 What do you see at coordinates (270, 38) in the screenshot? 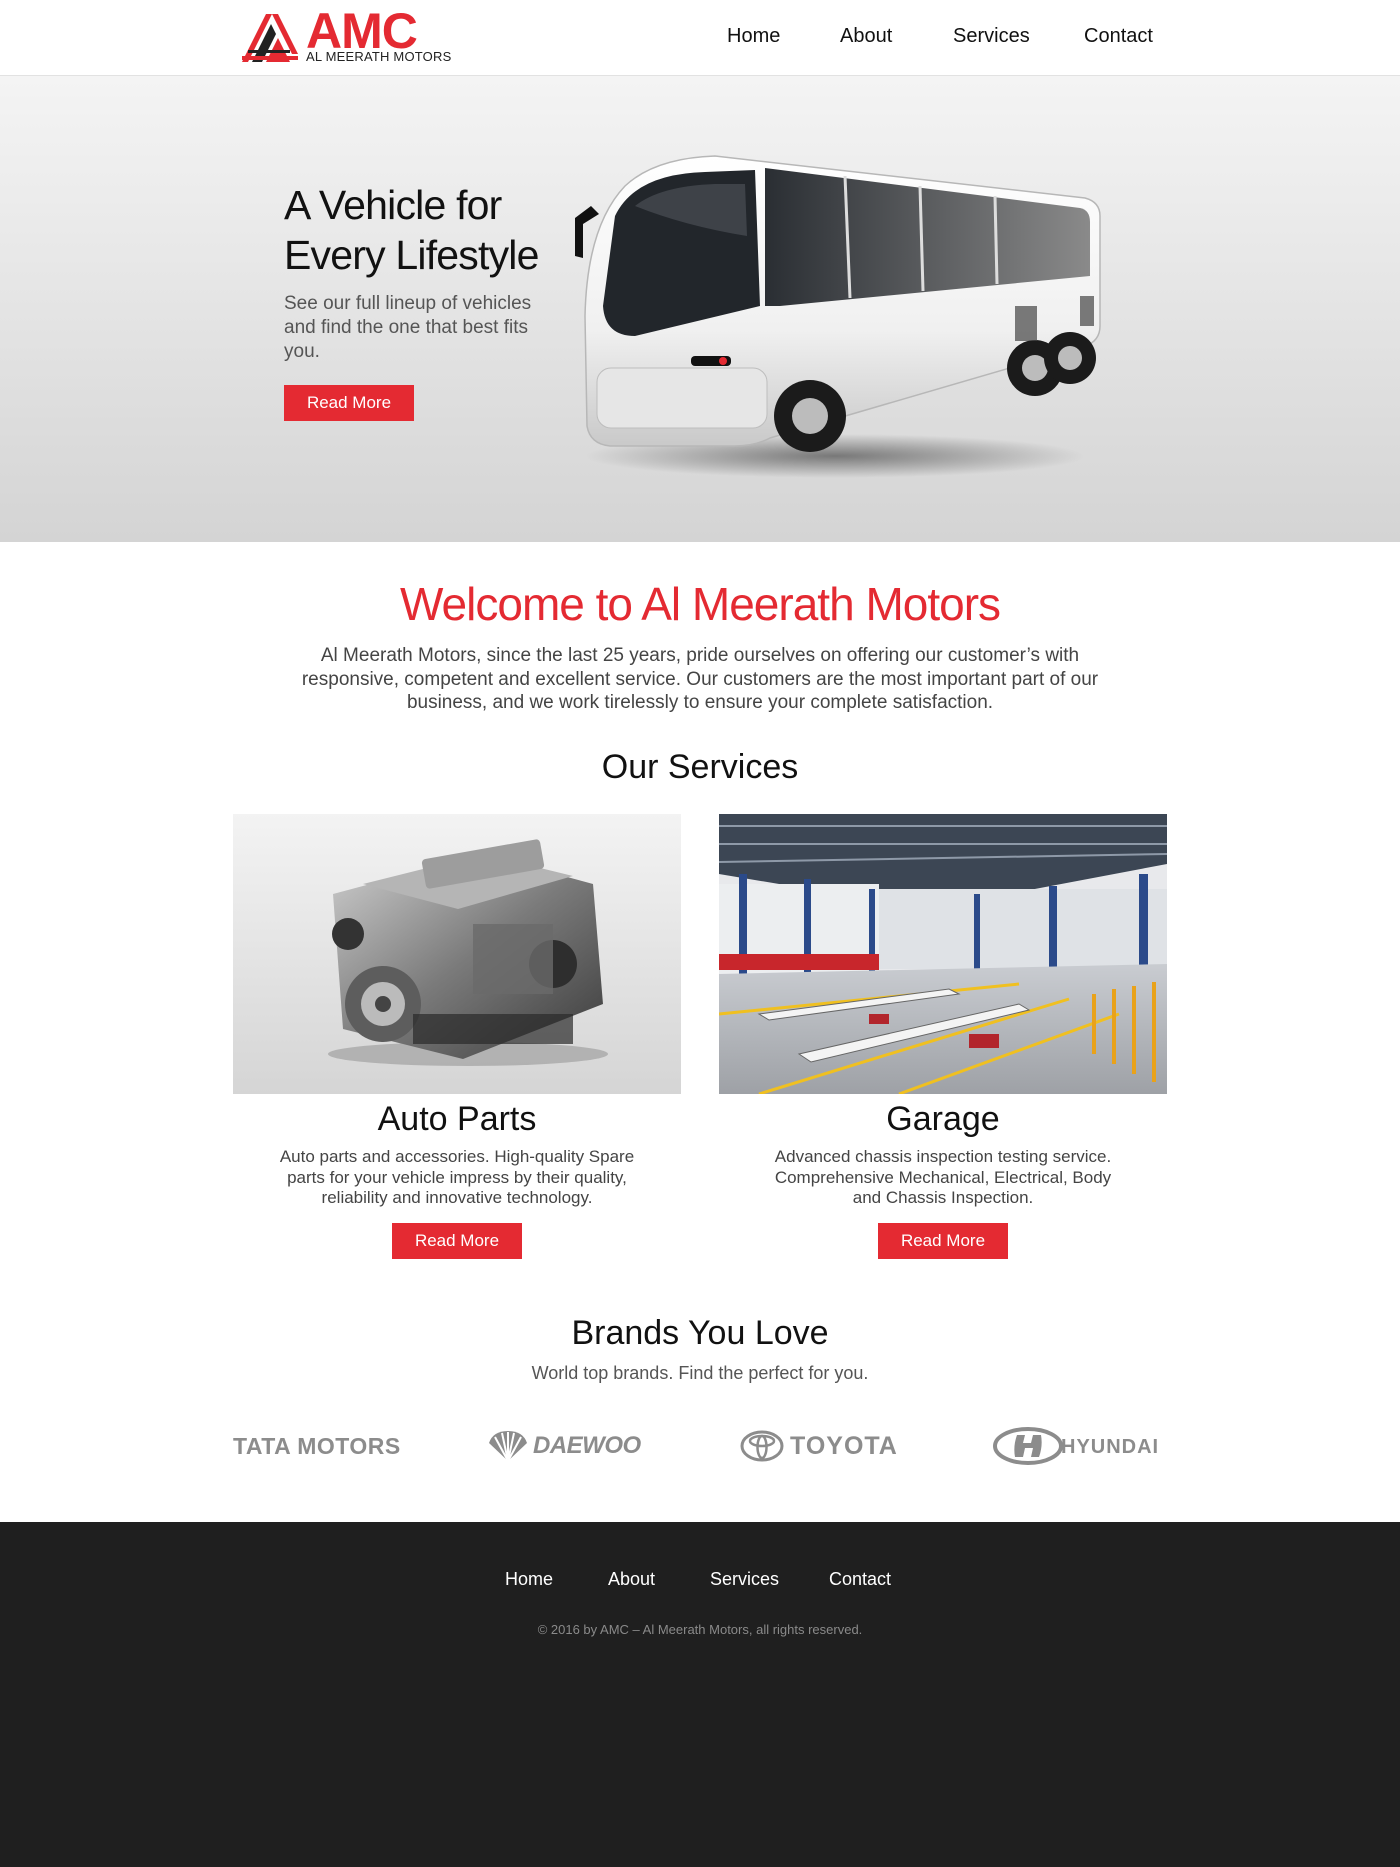
I see `amc-logo-mark-icon` at bounding box center [270, 38].